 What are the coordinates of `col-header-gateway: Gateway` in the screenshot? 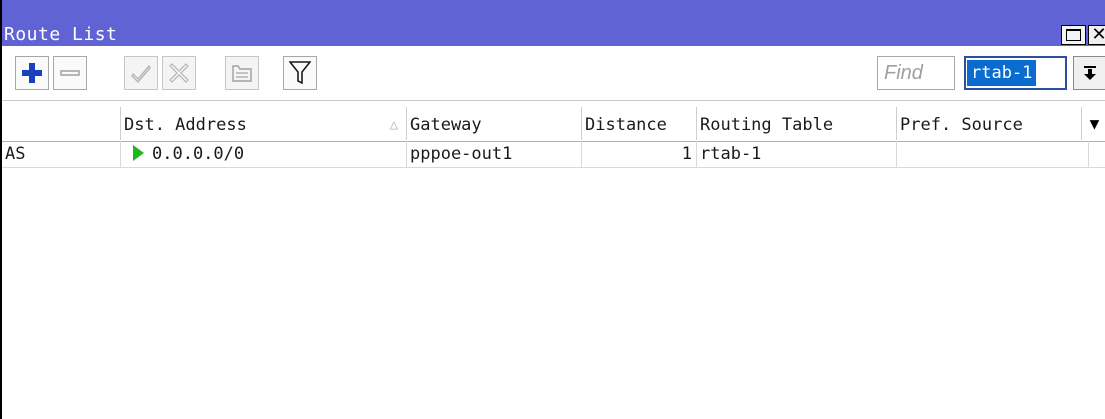 It's located at (494, 123).